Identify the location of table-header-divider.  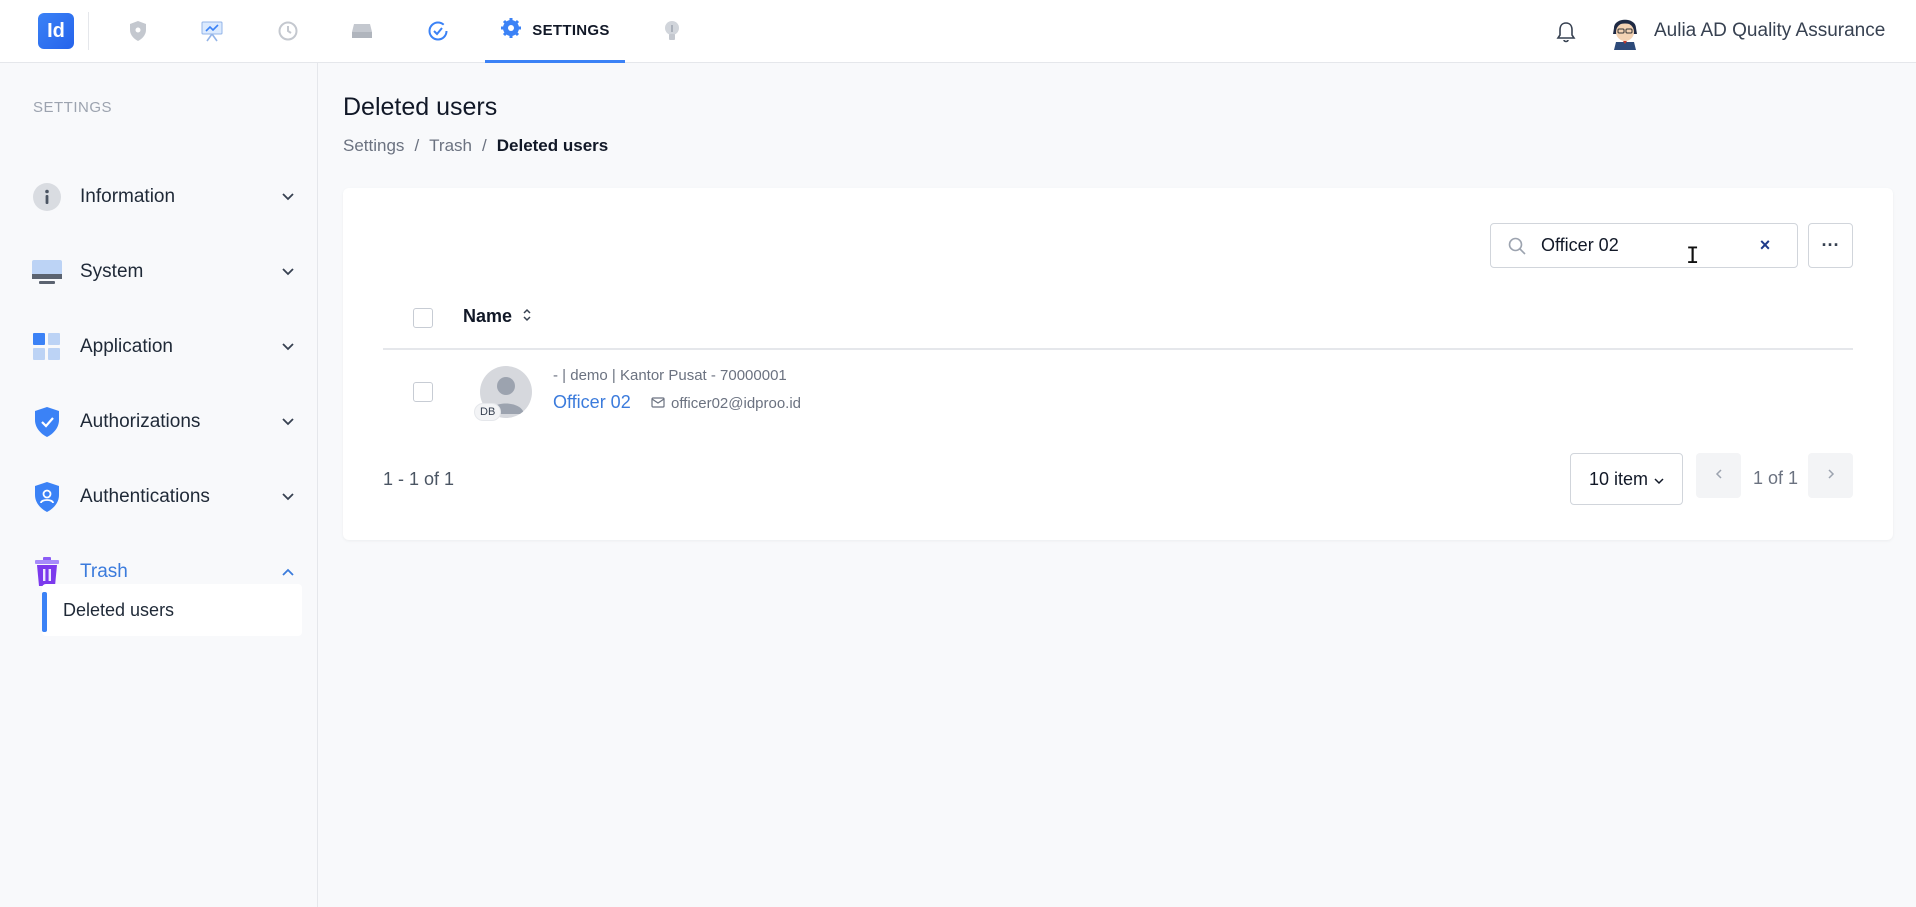
(1118, 349).